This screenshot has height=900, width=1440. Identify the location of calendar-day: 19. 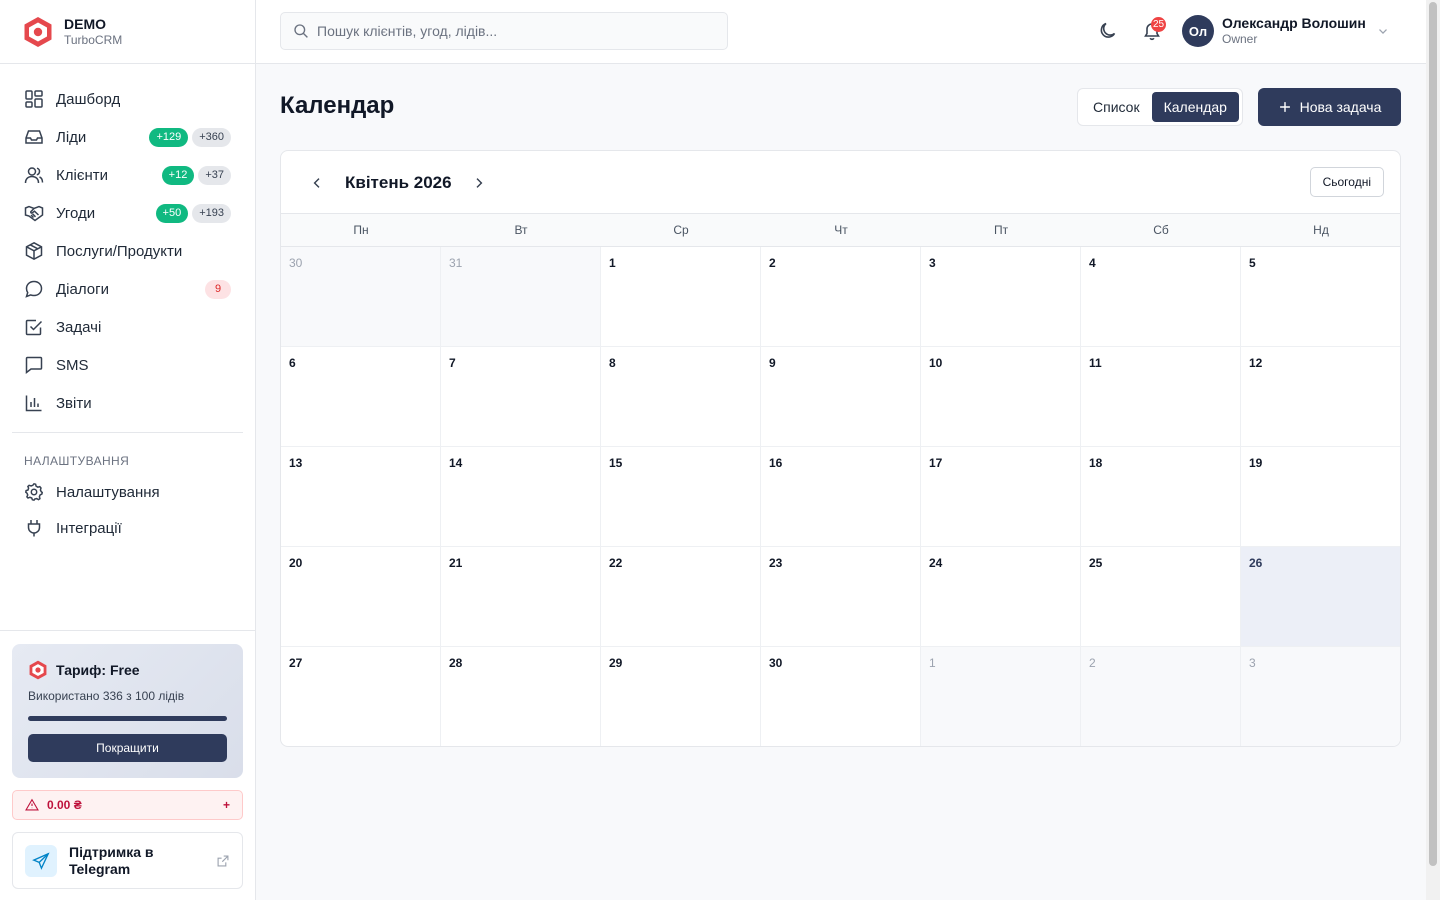
(1320, 497).